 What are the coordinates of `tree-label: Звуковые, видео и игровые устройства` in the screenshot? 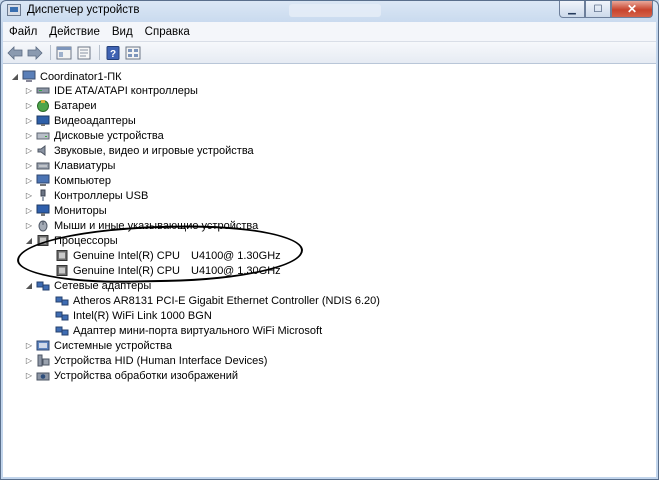 It's located at (154, 150).